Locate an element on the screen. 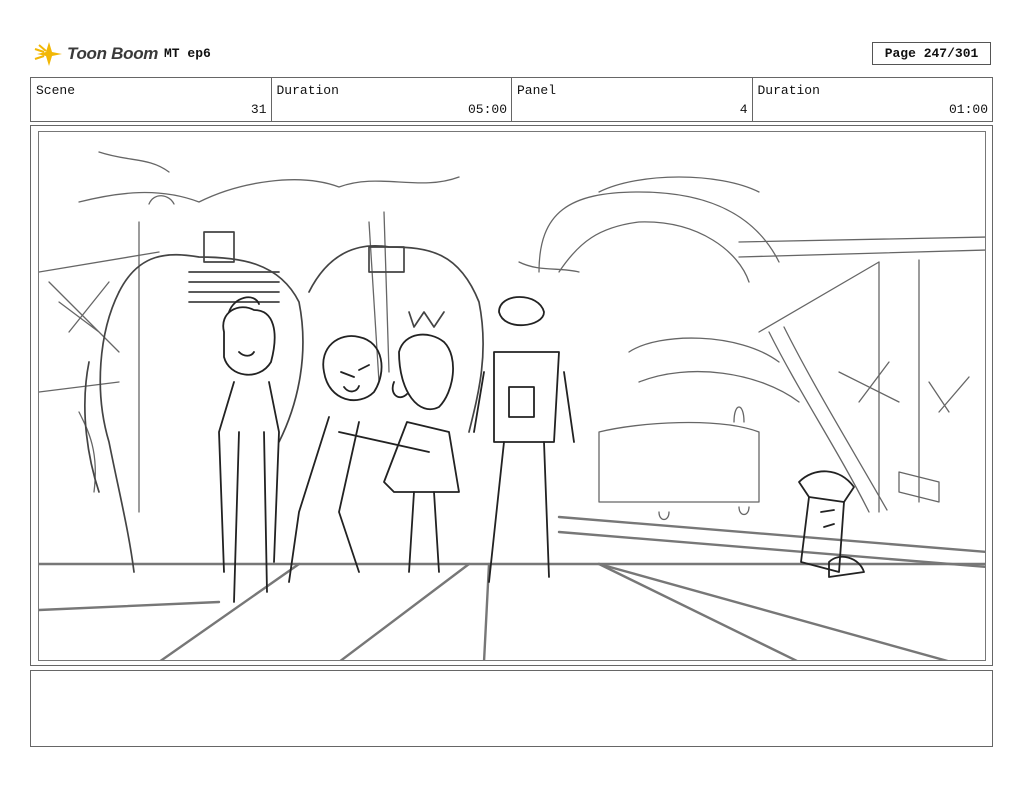 This screenshot has width=1024, height=793. logo-text: Toon Boom is located at coordinates (113, 53).